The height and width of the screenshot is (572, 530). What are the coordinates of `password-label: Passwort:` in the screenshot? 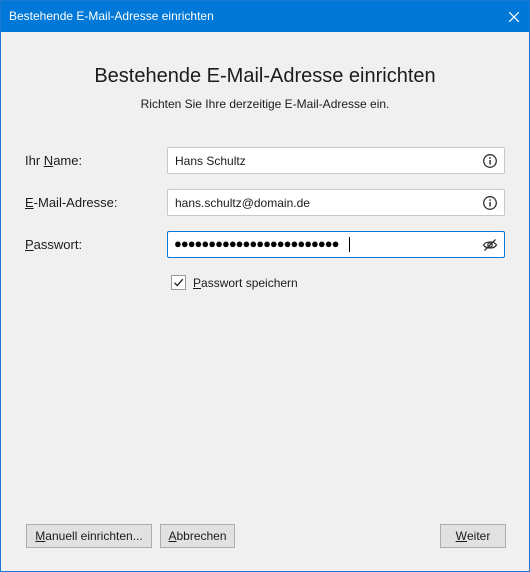 It's located at (54, 244).